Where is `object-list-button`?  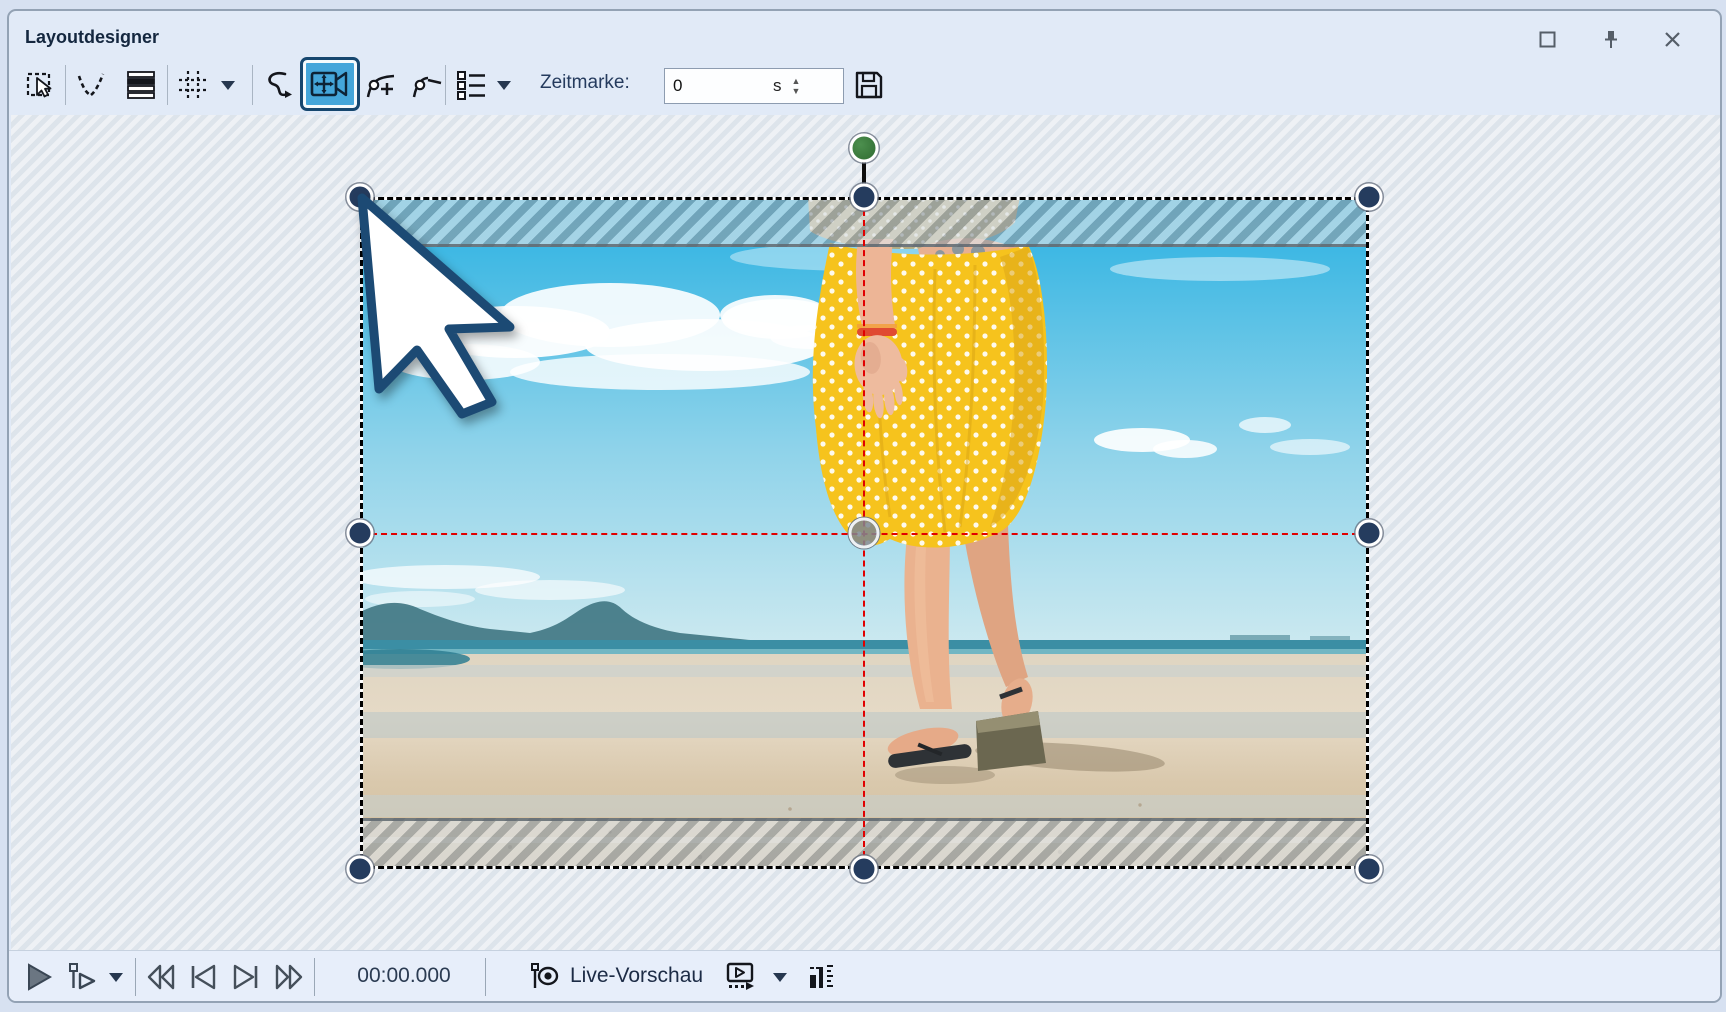
object-list-button is located at coordinates (471, 85).